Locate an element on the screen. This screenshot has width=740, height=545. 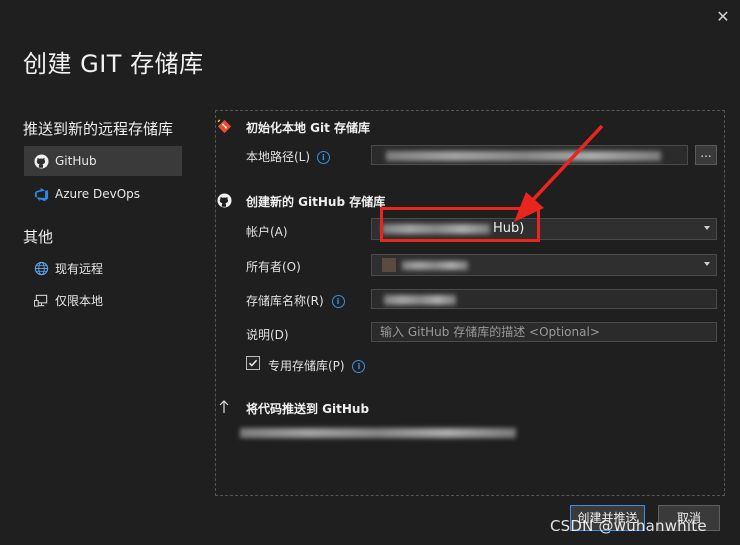
private-repo-checkbox is located at coordinates (253, 363).